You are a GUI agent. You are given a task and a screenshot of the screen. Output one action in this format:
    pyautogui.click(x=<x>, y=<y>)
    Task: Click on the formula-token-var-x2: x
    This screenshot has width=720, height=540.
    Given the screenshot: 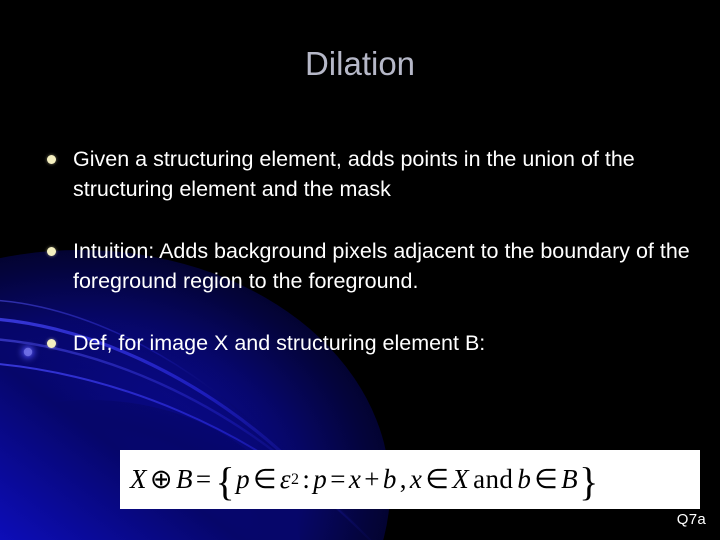 What is the action you would take?
    pyautogui.click(x=416, y=479)
    